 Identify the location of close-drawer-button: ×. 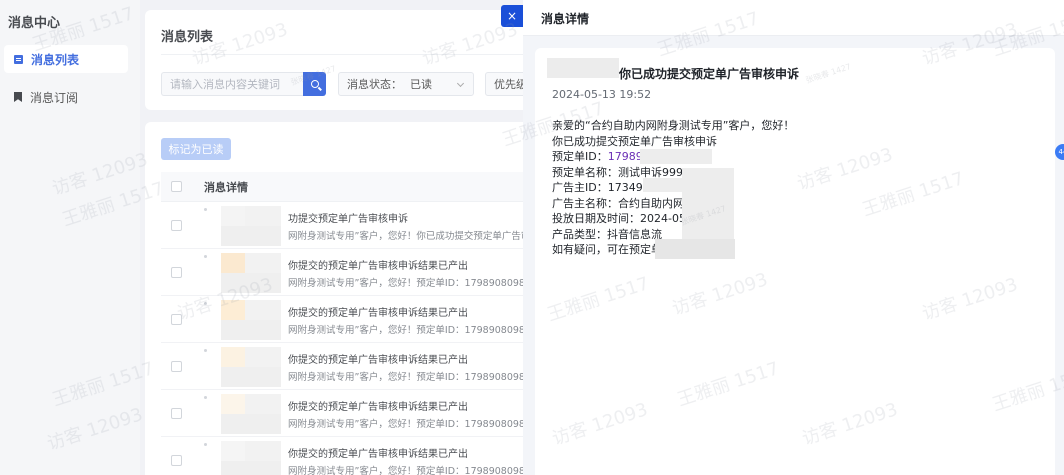
(512, 16).